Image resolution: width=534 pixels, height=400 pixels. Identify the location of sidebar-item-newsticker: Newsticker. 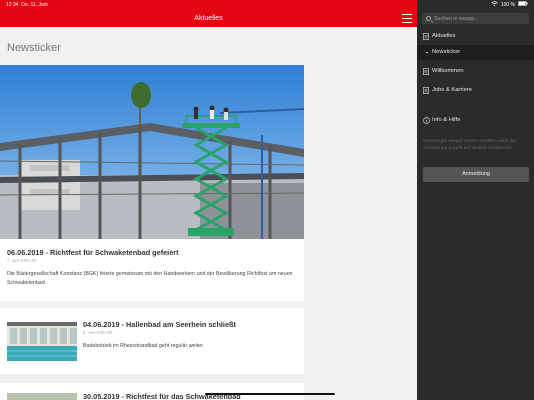
(475, 52).